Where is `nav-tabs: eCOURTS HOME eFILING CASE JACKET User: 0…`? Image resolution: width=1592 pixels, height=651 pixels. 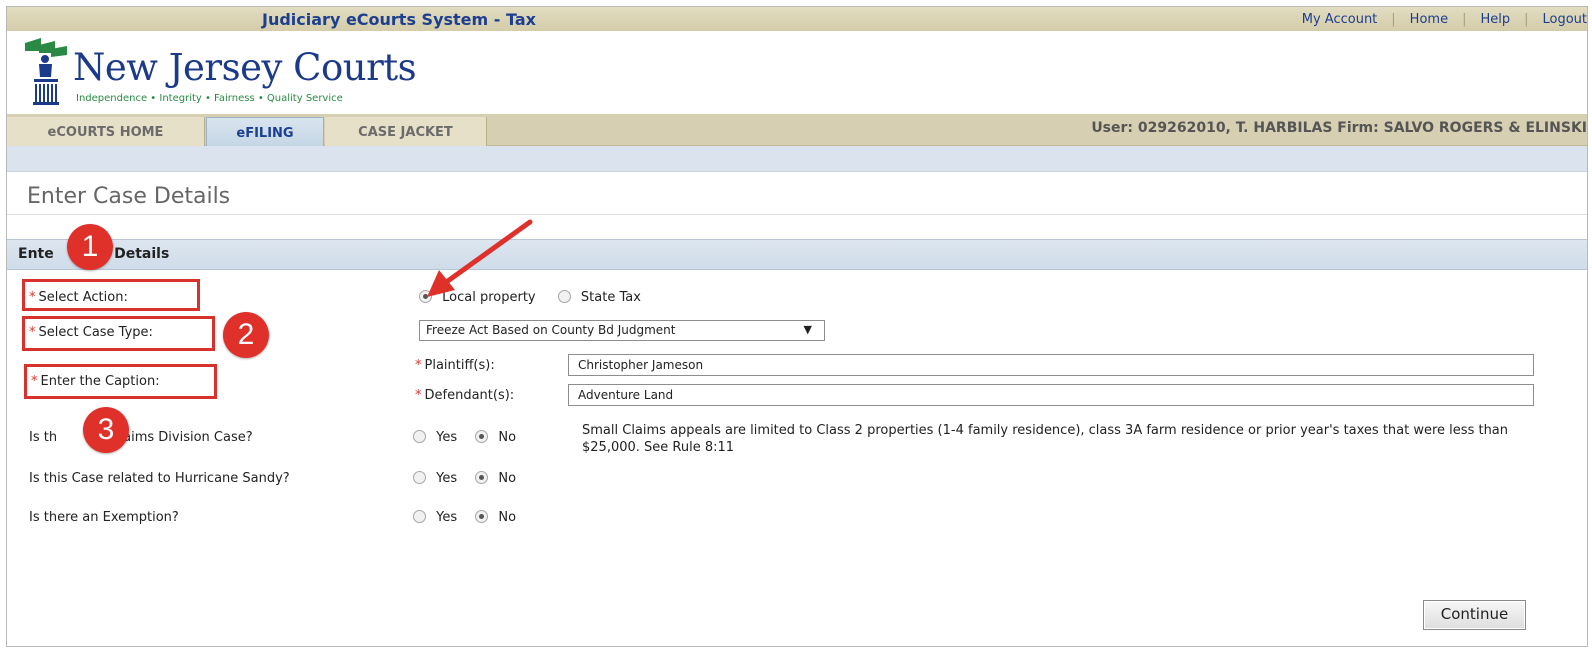 nav-tabs: eCOURTS HOME eFILING CASE JACKET User: 0… is located at coordinates (797, 130).